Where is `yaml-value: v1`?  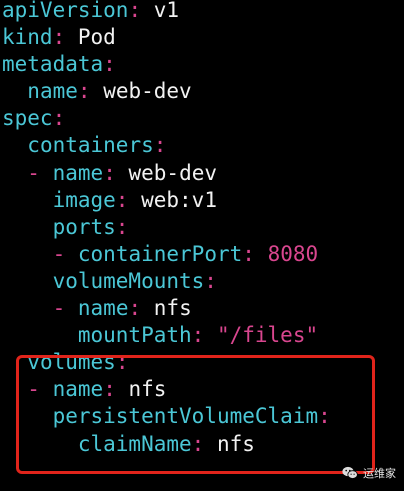
yaml-value: v1 is located at coordinates (166, 11).